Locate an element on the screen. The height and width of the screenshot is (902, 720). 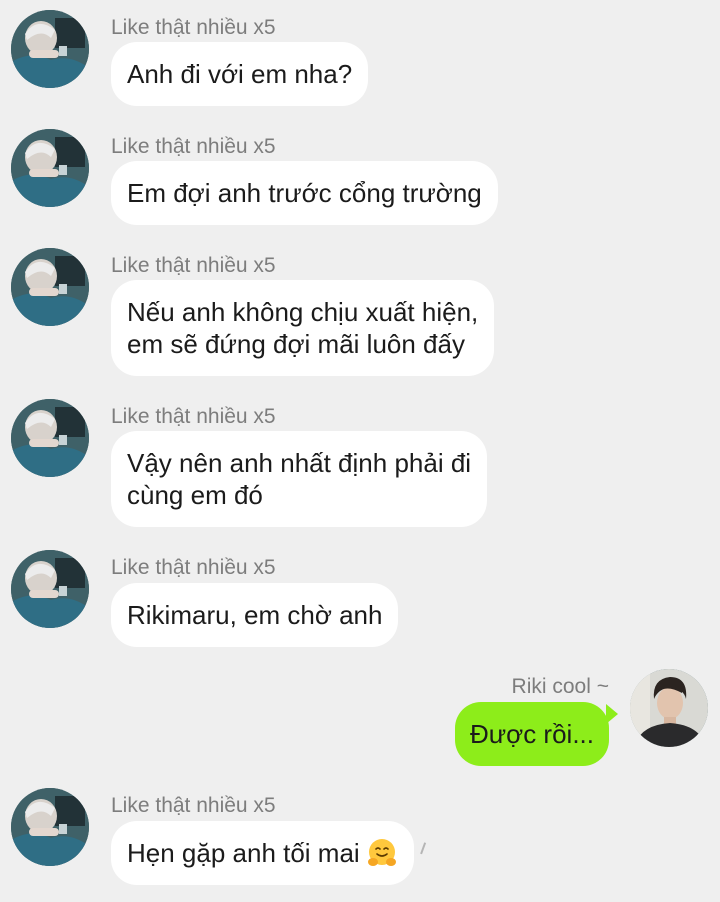
message-bubble: Rikimaru, em chờ anh is located at coordinates (255, 615).